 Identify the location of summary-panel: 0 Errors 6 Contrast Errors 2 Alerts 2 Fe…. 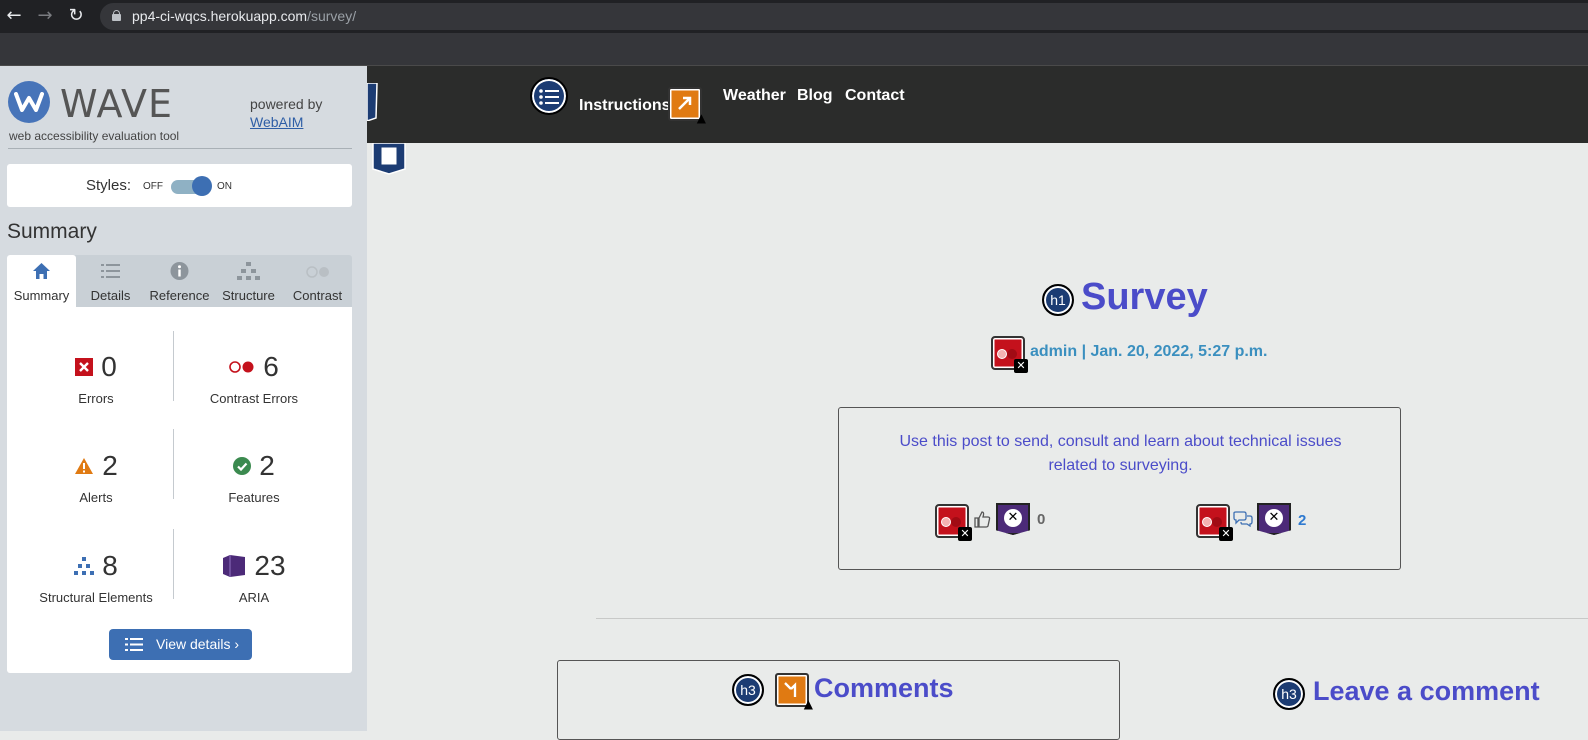
(179, 490).